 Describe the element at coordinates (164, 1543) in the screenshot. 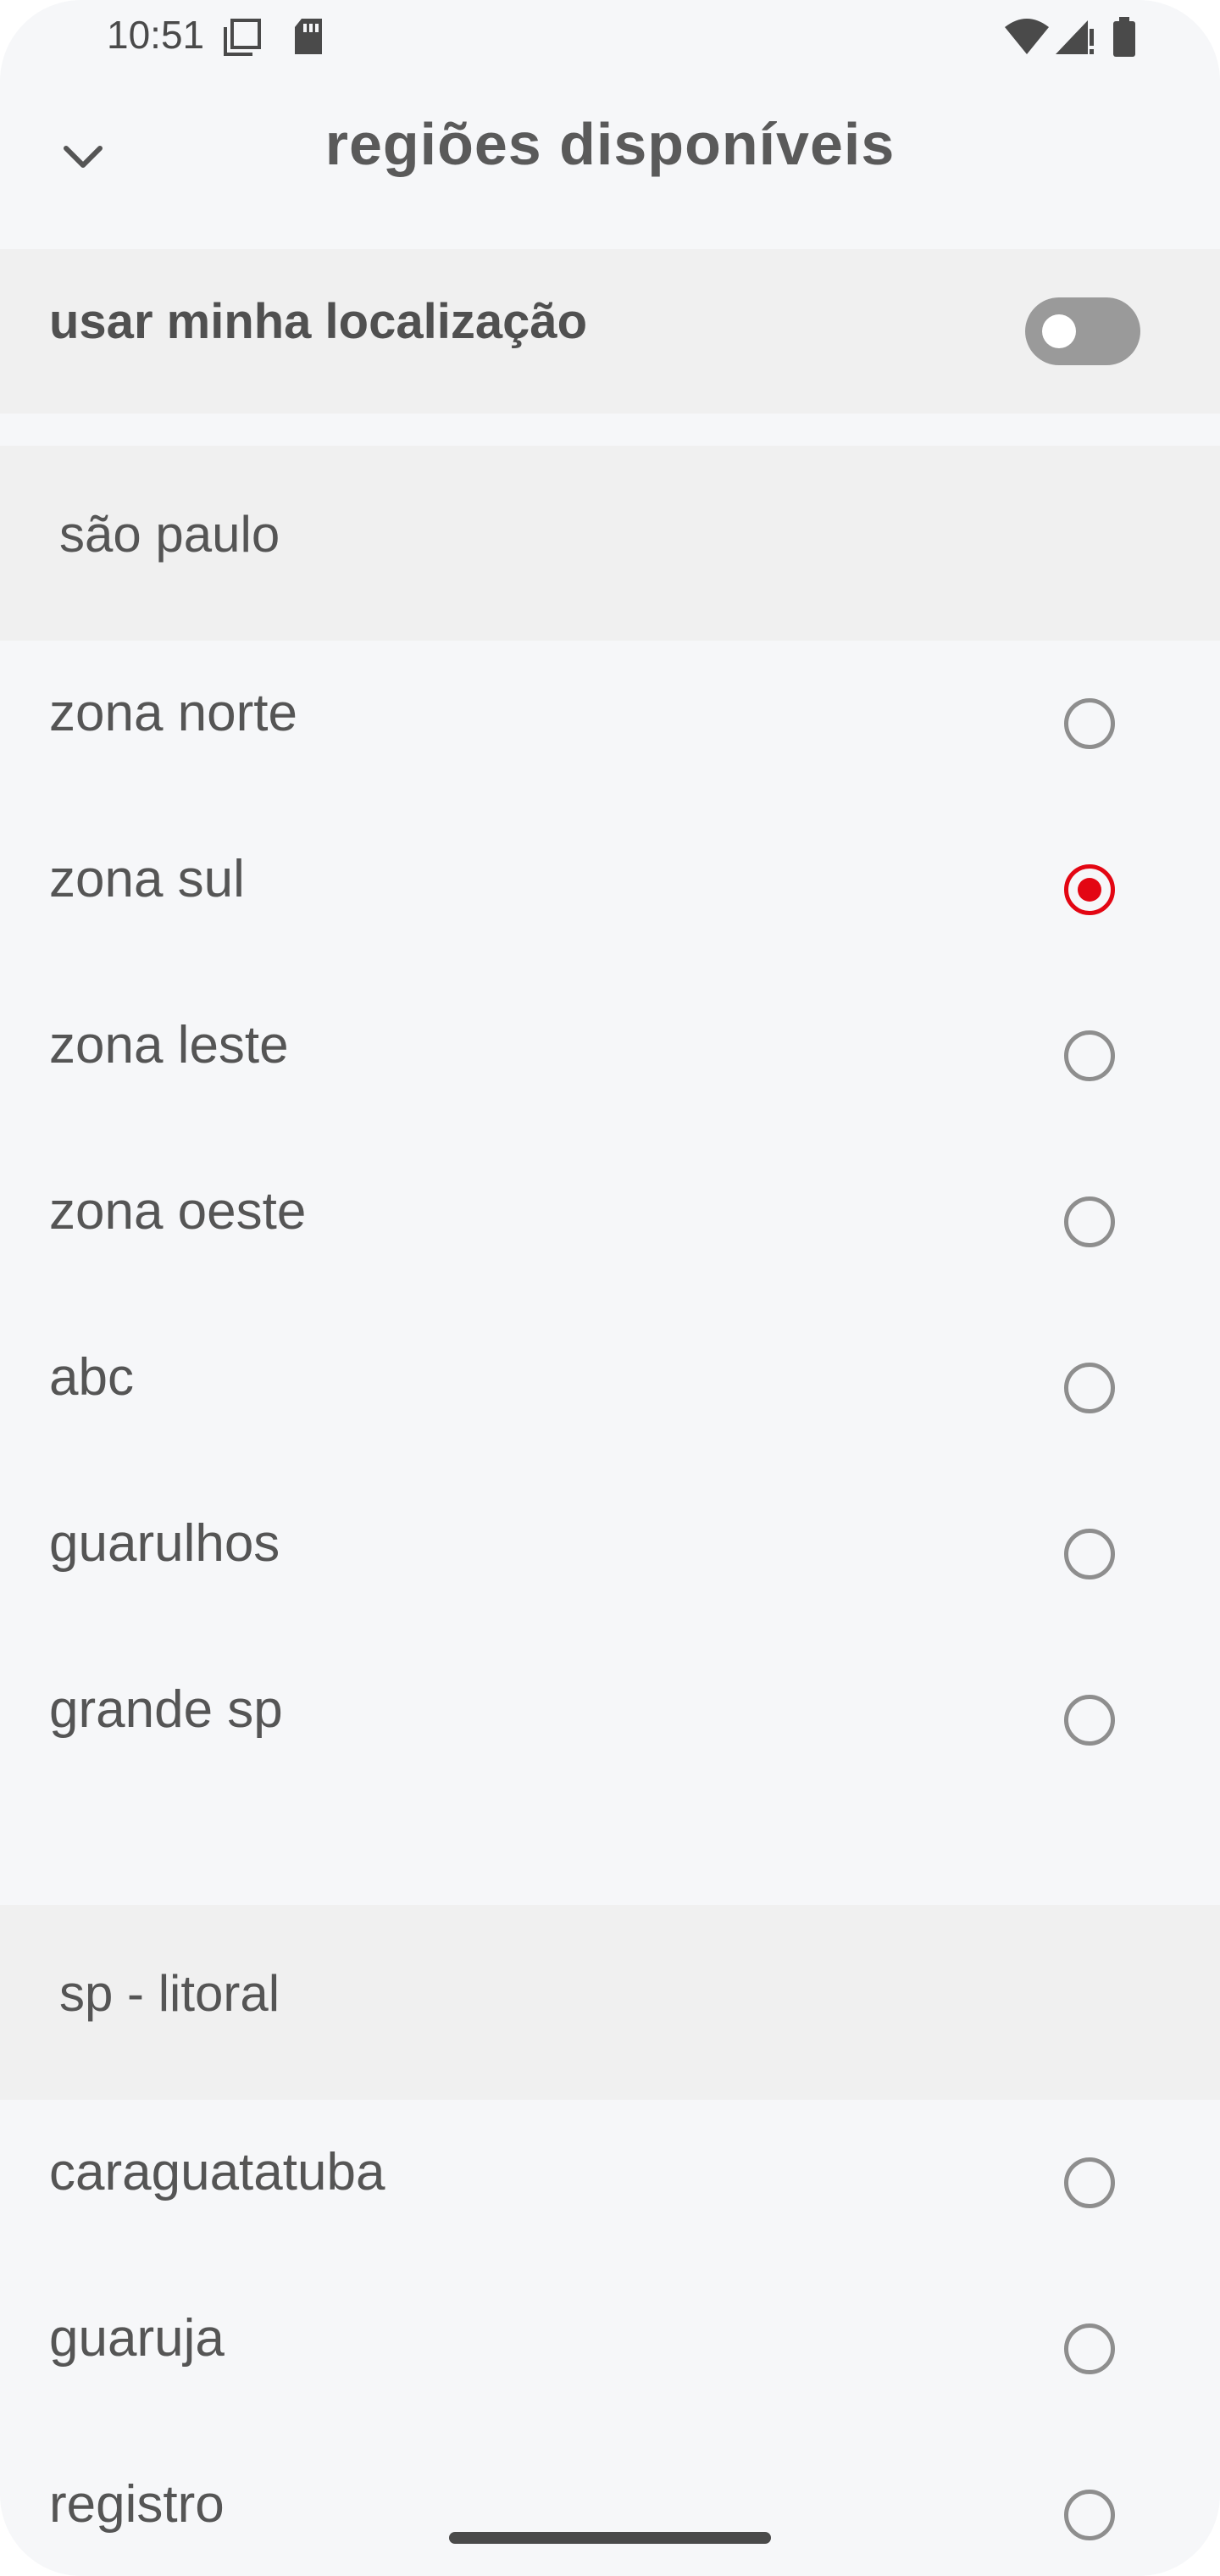

I see `region-label: guarulhos` at that location.